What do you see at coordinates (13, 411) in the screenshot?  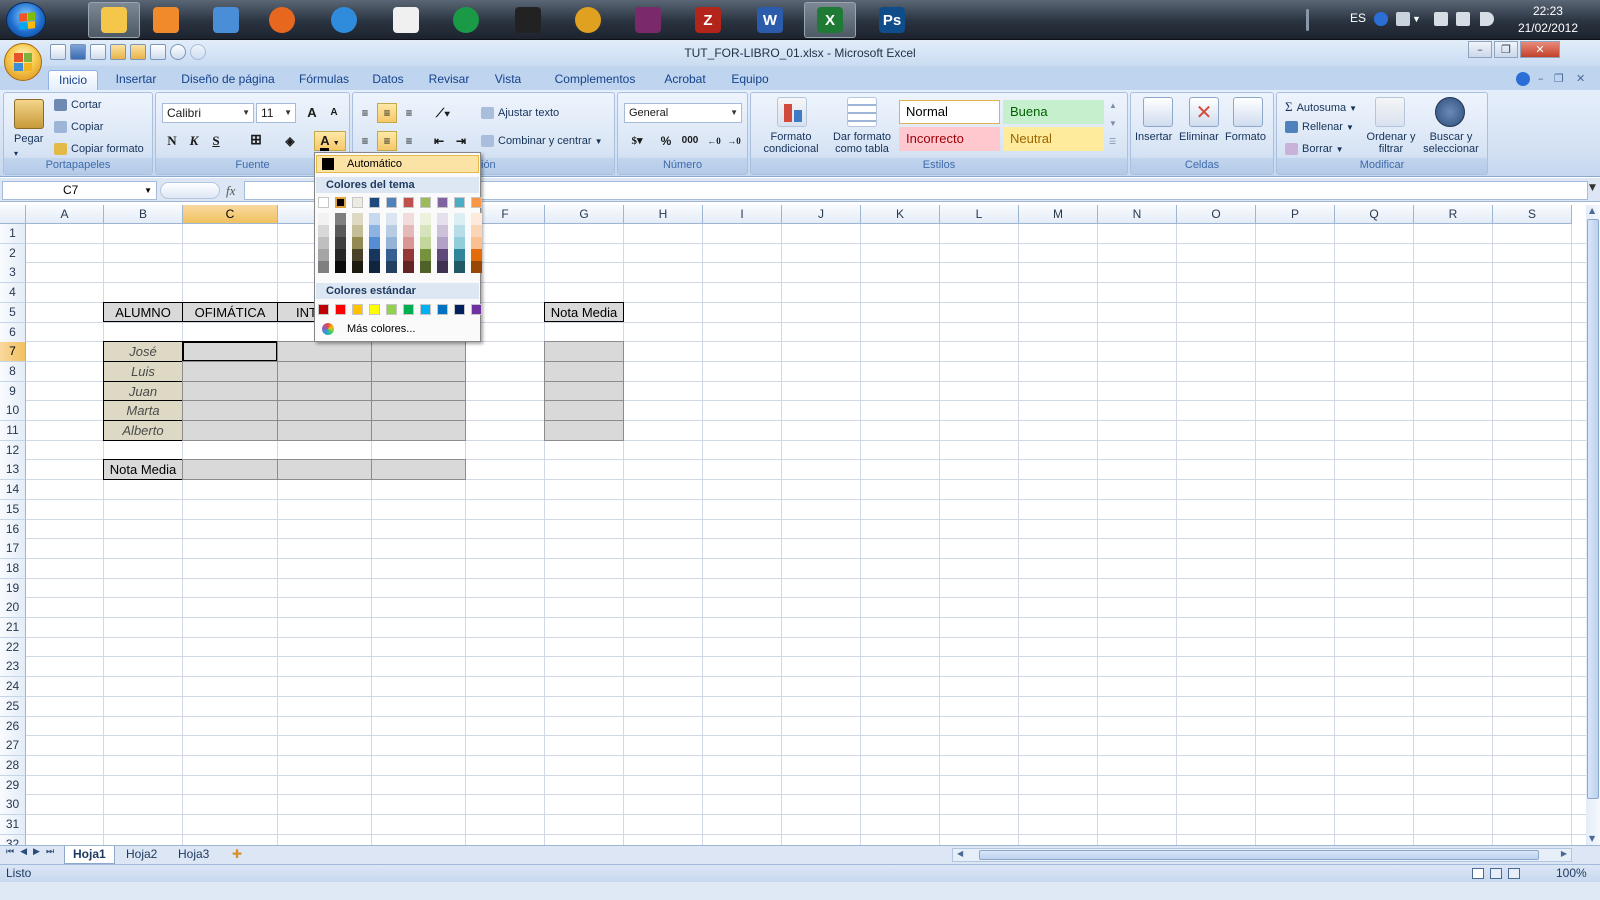 I see `row-header-10: 10` at bounding box center [13, 411].